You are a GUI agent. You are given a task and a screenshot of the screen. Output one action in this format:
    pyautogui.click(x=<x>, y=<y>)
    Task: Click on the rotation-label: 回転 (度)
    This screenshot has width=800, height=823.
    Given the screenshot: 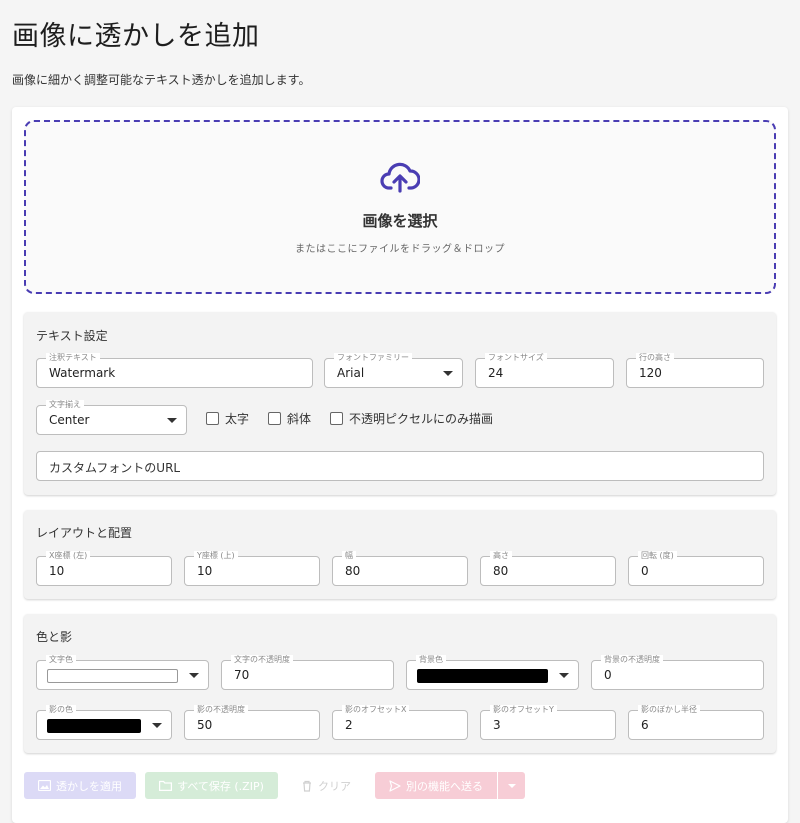 What is the action you would take?
    pyautogui.click(x=657, y=556)
    